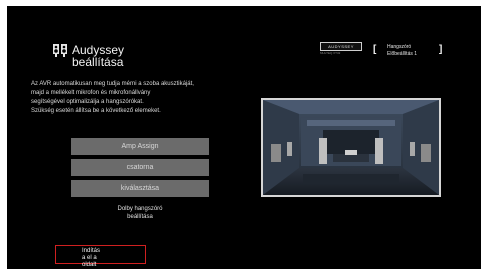 The image size is (488, 275). What do you see at coordinates (402, 54) in the screenshot?
I see `breadcrumb-line-2: Előbeállítás 1` at bounding box center [402, 54].